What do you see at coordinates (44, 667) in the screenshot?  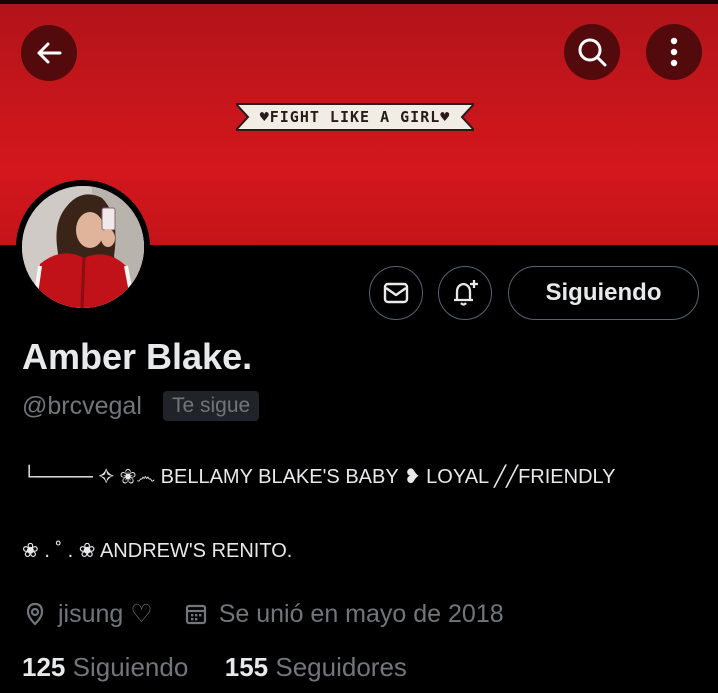 I see `following-count: 125` at bounding box center [44, 667].